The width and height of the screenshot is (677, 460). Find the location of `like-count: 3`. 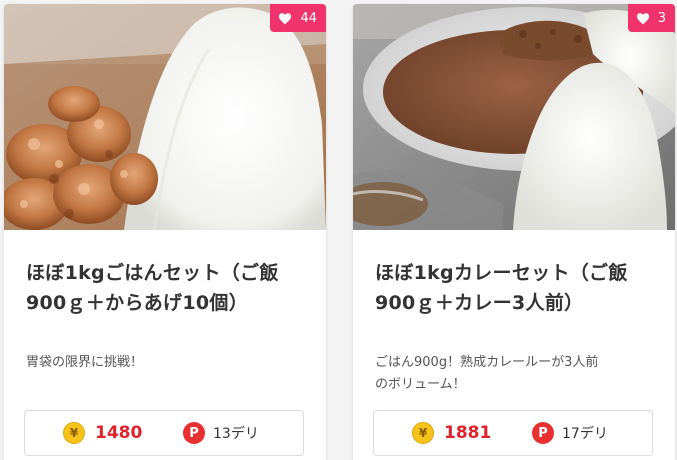

like-count: 3 is located at coordinates (661, 18).